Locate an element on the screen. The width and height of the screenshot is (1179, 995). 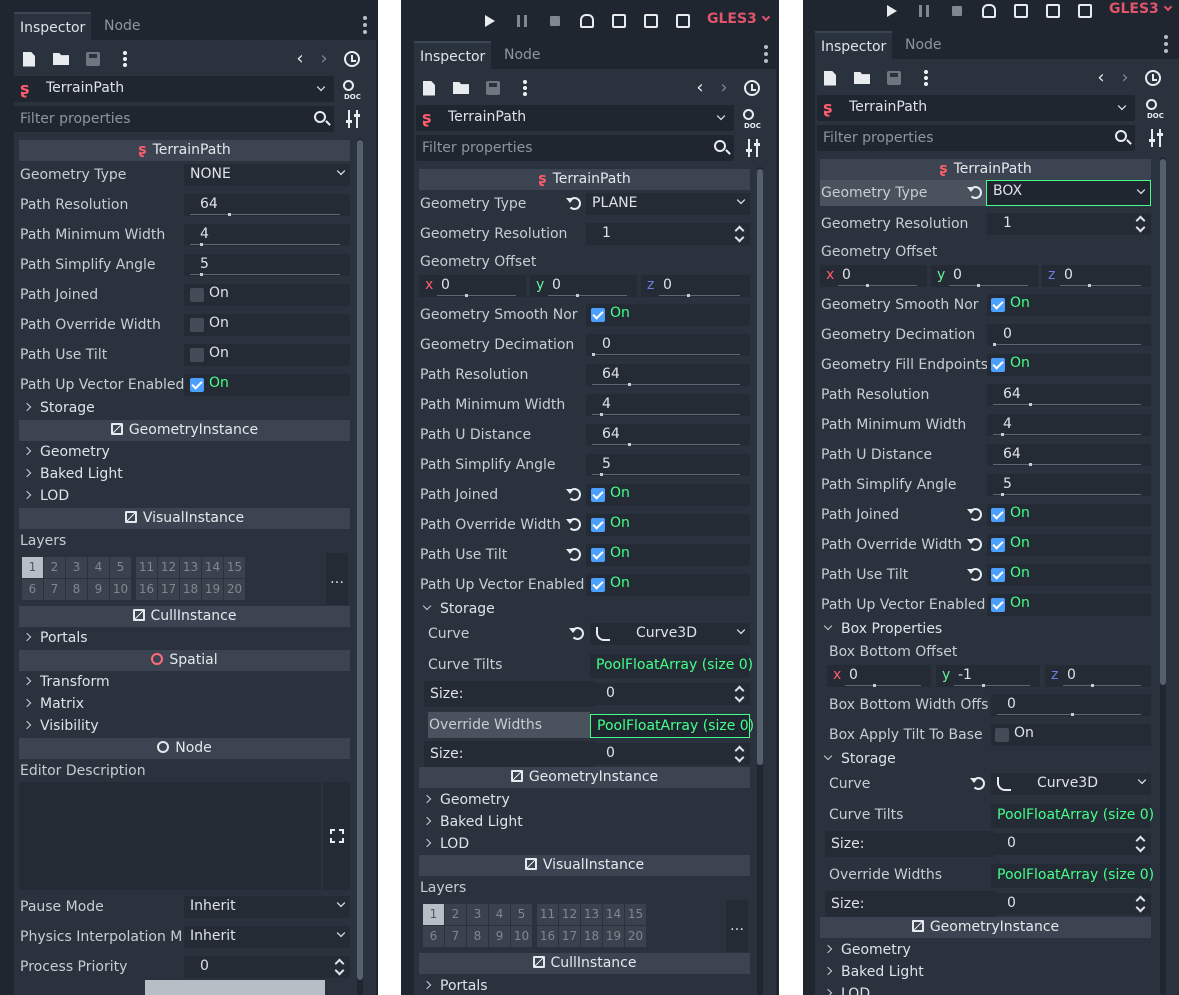
android-icon is located at coordinates (587, 21).